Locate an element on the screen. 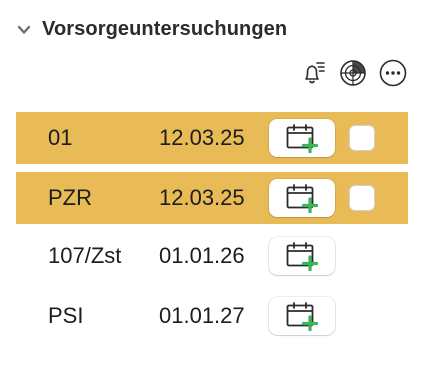 This screenshot has height=370, width=424. more-ellipsis-icon is located at coordinates (393, 73).